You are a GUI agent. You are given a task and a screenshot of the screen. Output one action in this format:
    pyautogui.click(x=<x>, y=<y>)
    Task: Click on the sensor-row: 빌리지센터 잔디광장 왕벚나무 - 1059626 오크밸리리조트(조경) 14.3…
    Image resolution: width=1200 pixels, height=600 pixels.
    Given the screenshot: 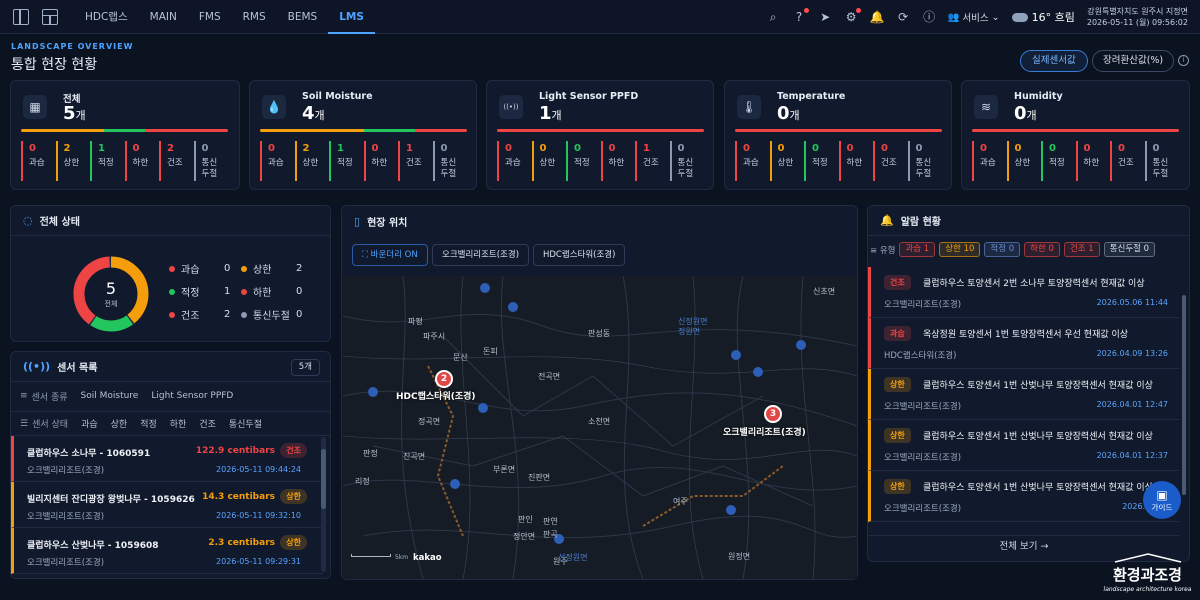 What is the action you would take?
    pyautogui.click(x=167, y=505)
    